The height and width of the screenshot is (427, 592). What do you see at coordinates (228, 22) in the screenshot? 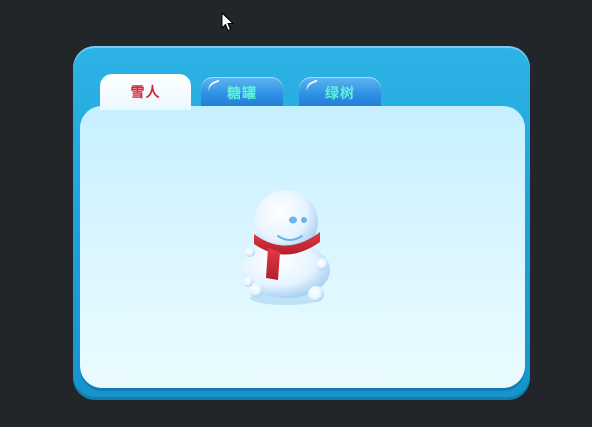
I see `mouse-cursor-icon` at bounding box center [228, 22].